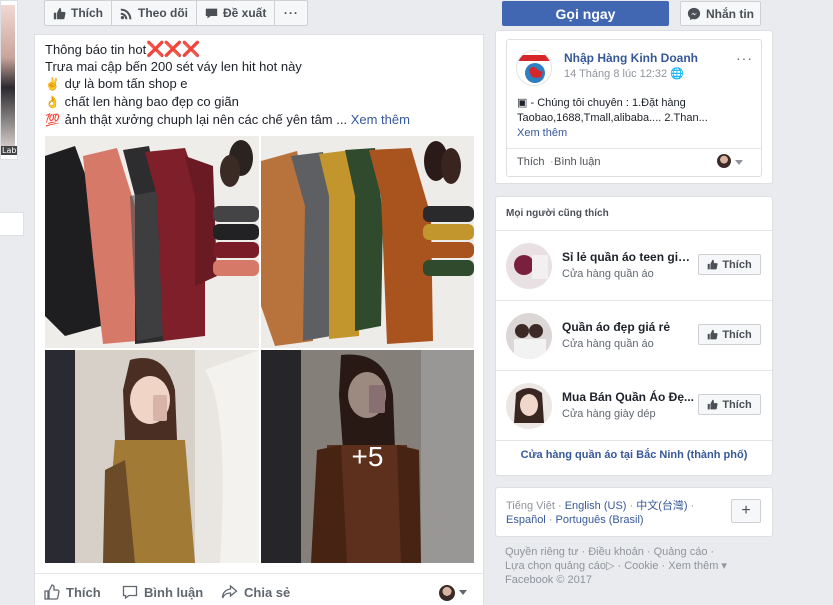  What do you see at coordinates (555, 566) in the screenshot?
I see `ad-choices-link: Lựa chọn quảng cáo` at bounding box center [555, 566].